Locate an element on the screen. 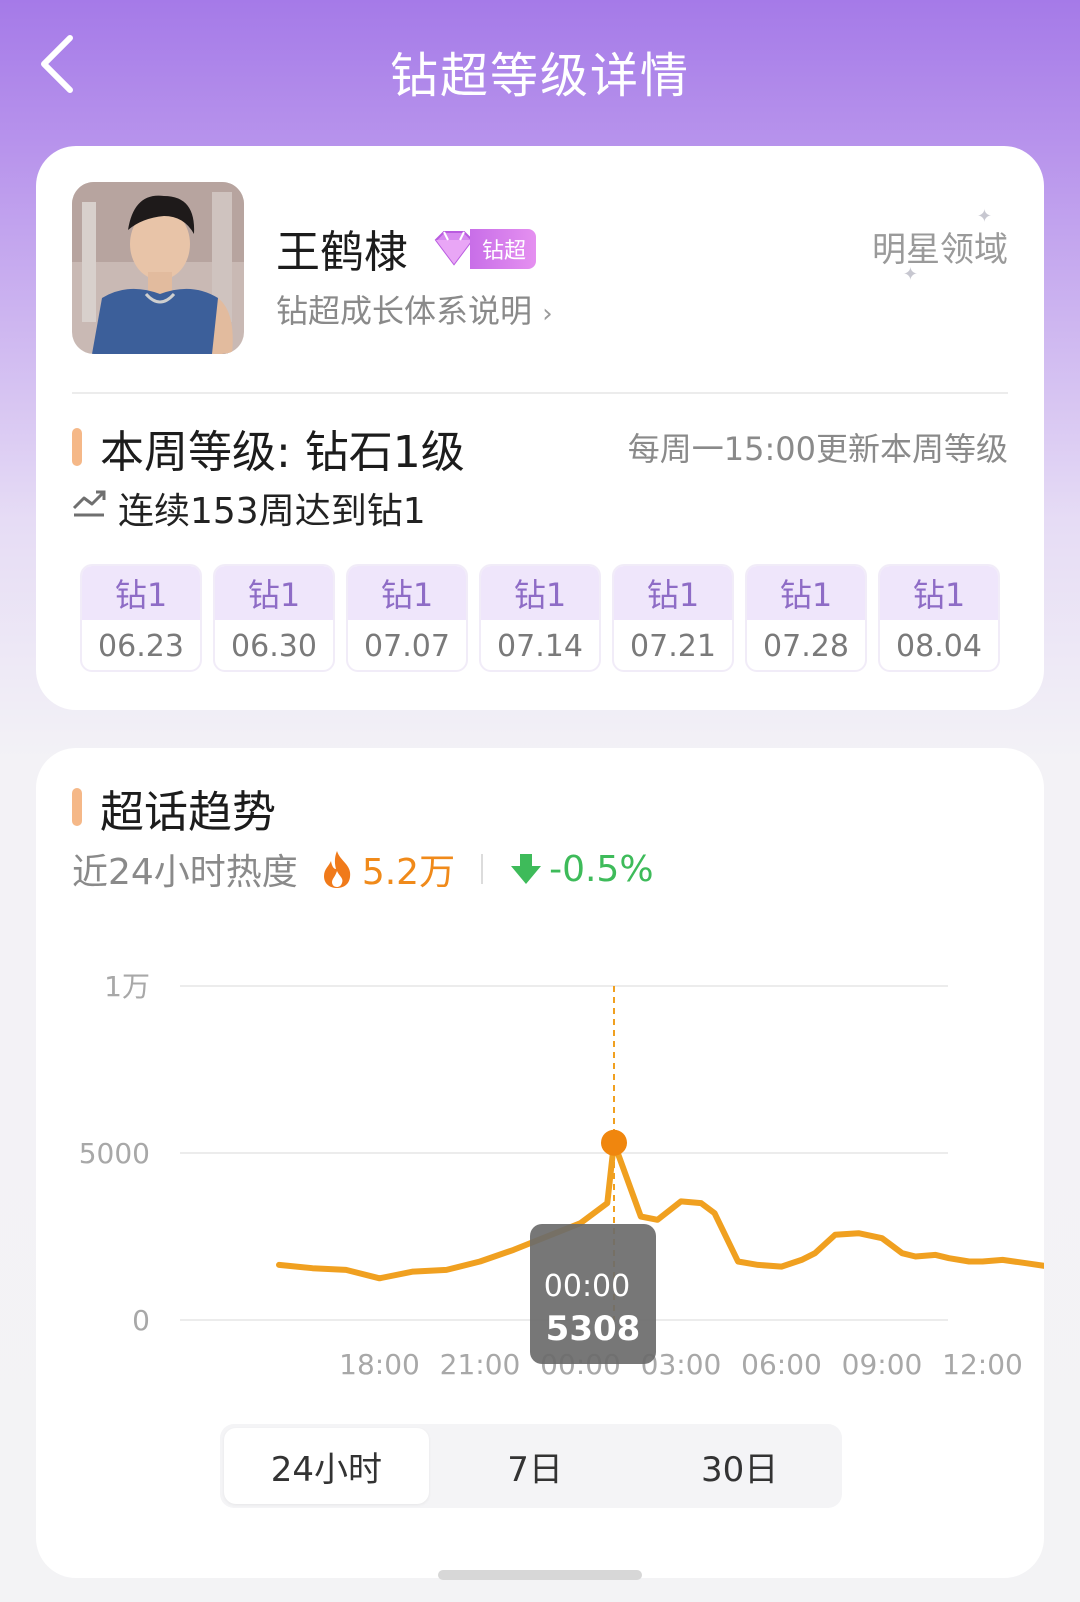 This screenshot has height=1602, width=1080. tab-30d: 30日 is located at coordinates (739, 1466).